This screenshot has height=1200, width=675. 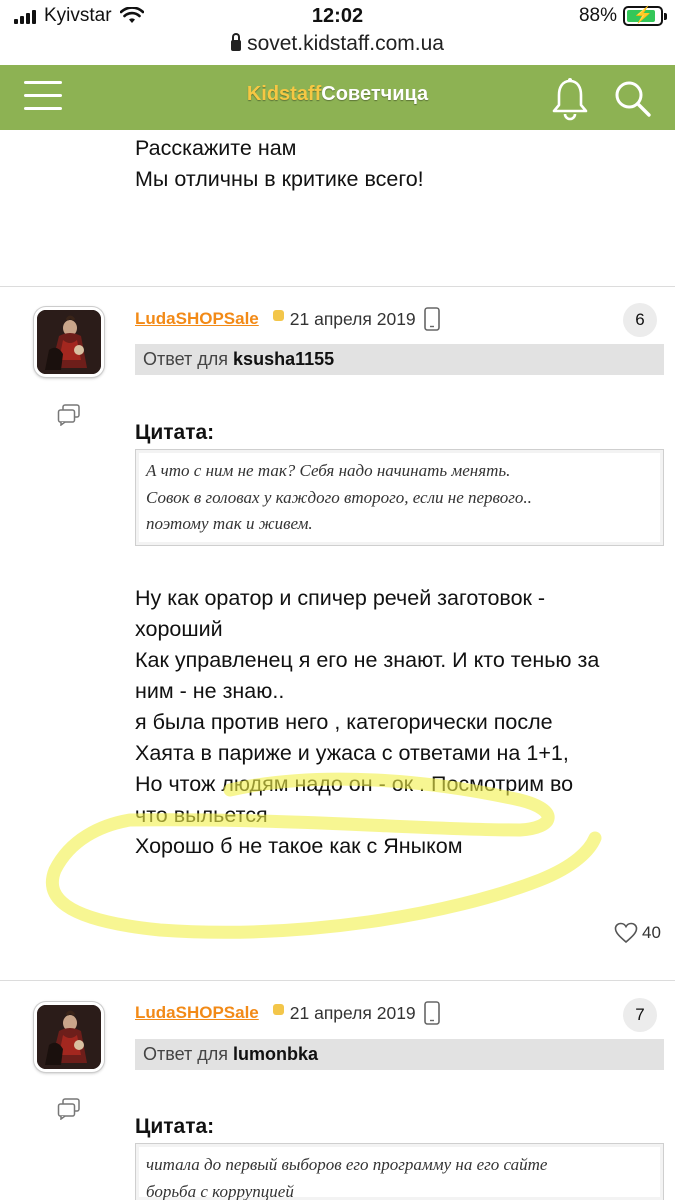 I want to click on menu-button, so click(x=43, y=96).